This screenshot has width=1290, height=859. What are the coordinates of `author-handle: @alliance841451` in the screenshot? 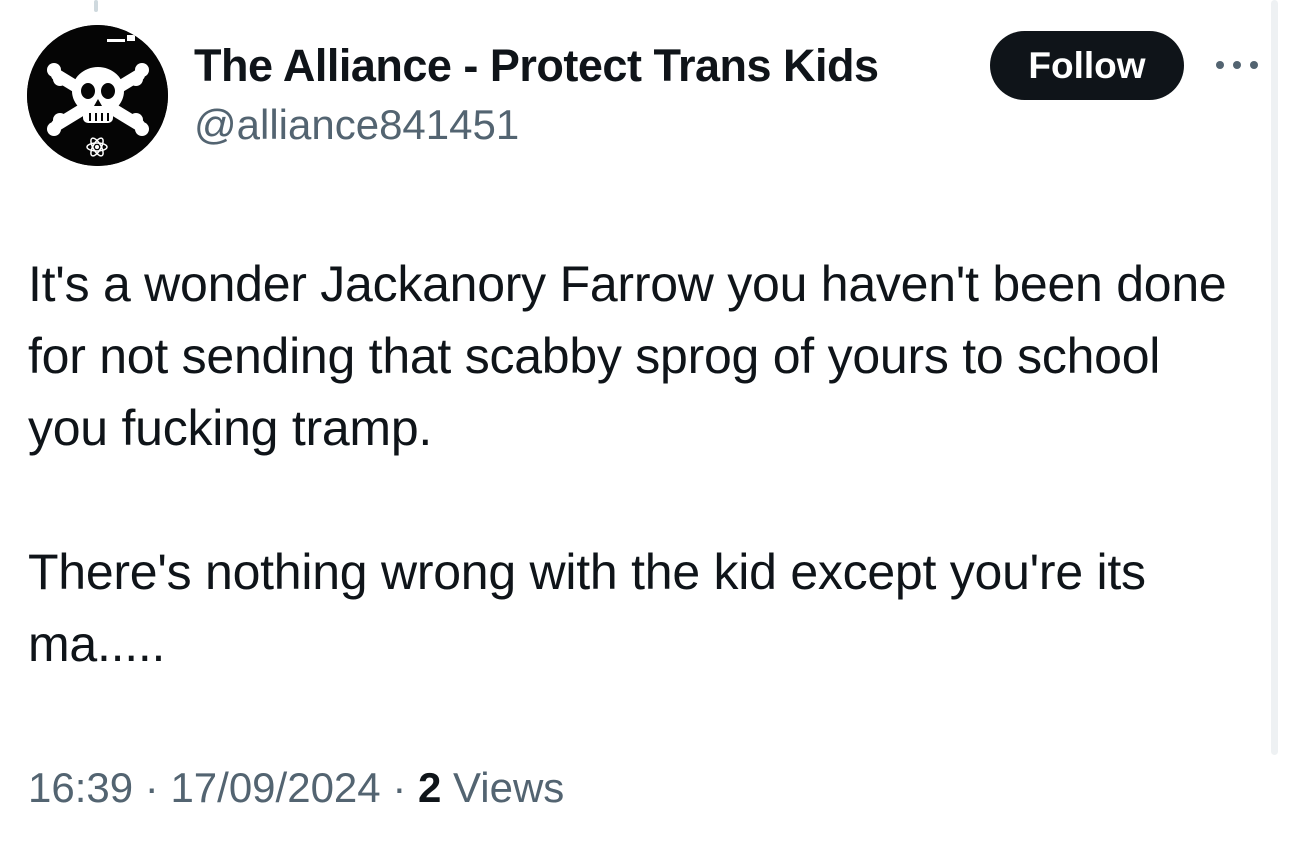 It's located at (356, 125).